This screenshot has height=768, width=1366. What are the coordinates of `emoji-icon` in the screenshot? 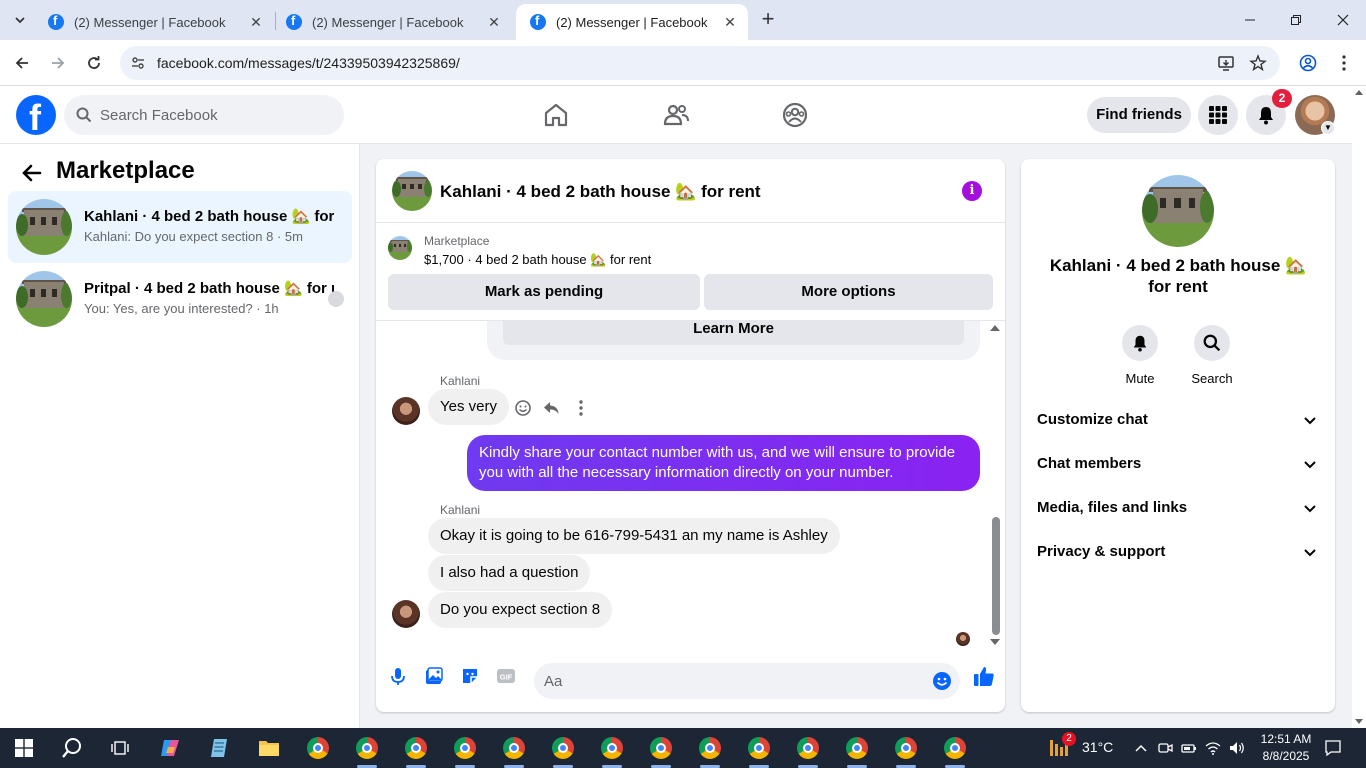 It's located at (942, 681).